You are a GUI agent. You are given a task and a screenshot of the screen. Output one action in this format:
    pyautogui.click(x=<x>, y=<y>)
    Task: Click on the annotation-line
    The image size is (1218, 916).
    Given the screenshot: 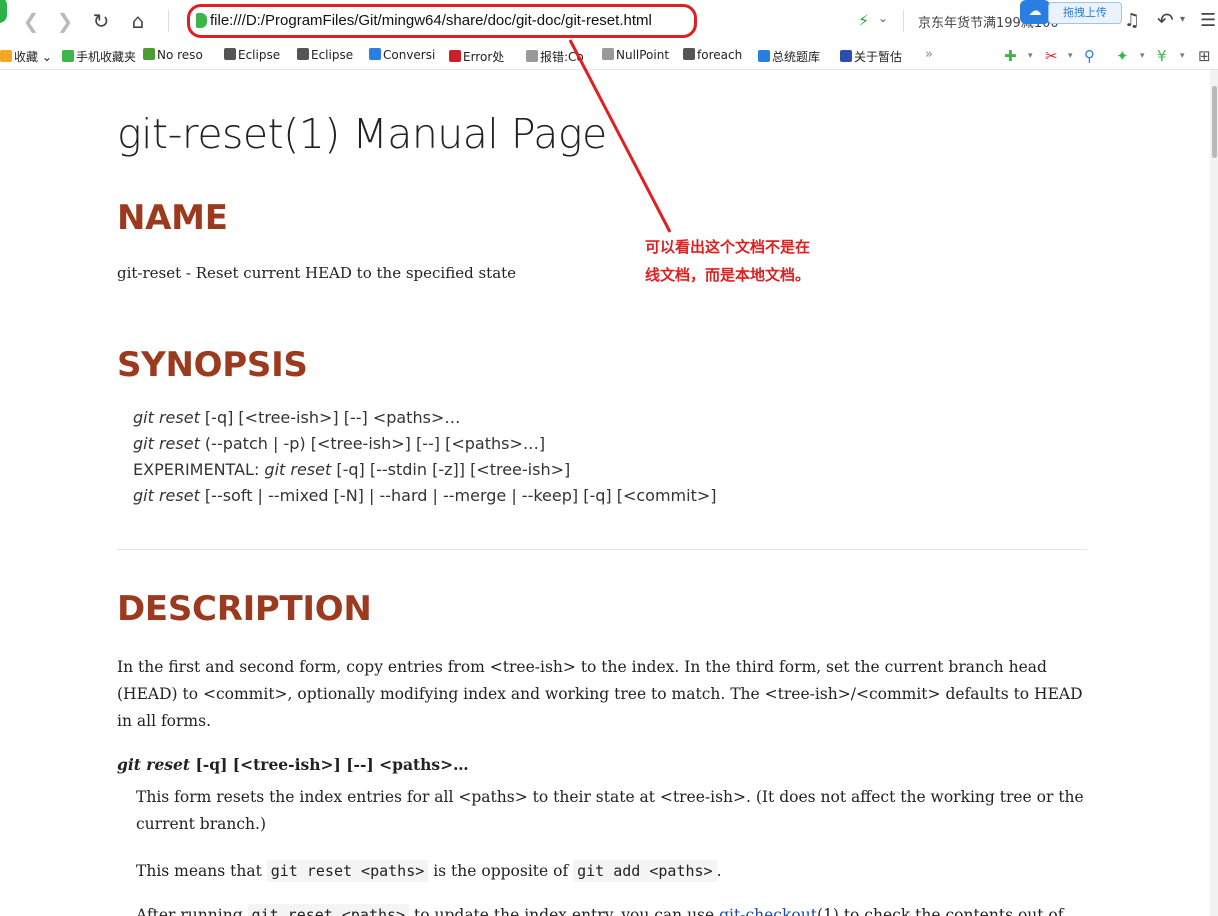 What is the action you would take?
    pyautogui.click(x=620, y=136)
    